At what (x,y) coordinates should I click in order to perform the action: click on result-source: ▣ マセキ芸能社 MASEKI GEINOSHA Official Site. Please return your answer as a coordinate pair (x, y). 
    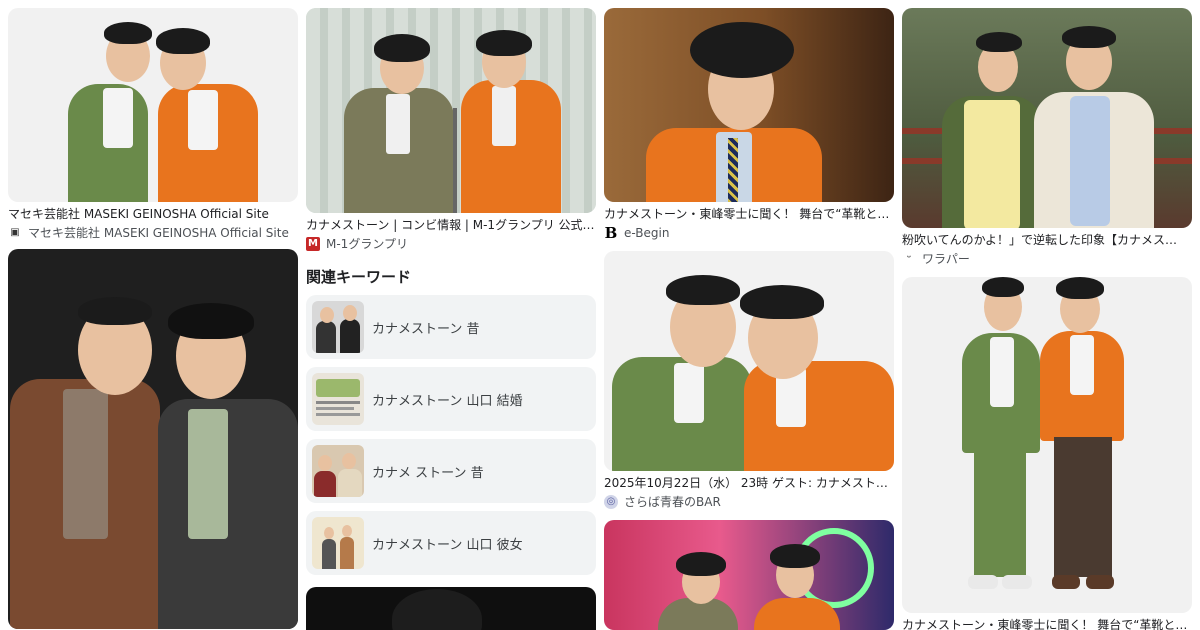
    Looking at the image, I should click on (153, 233).